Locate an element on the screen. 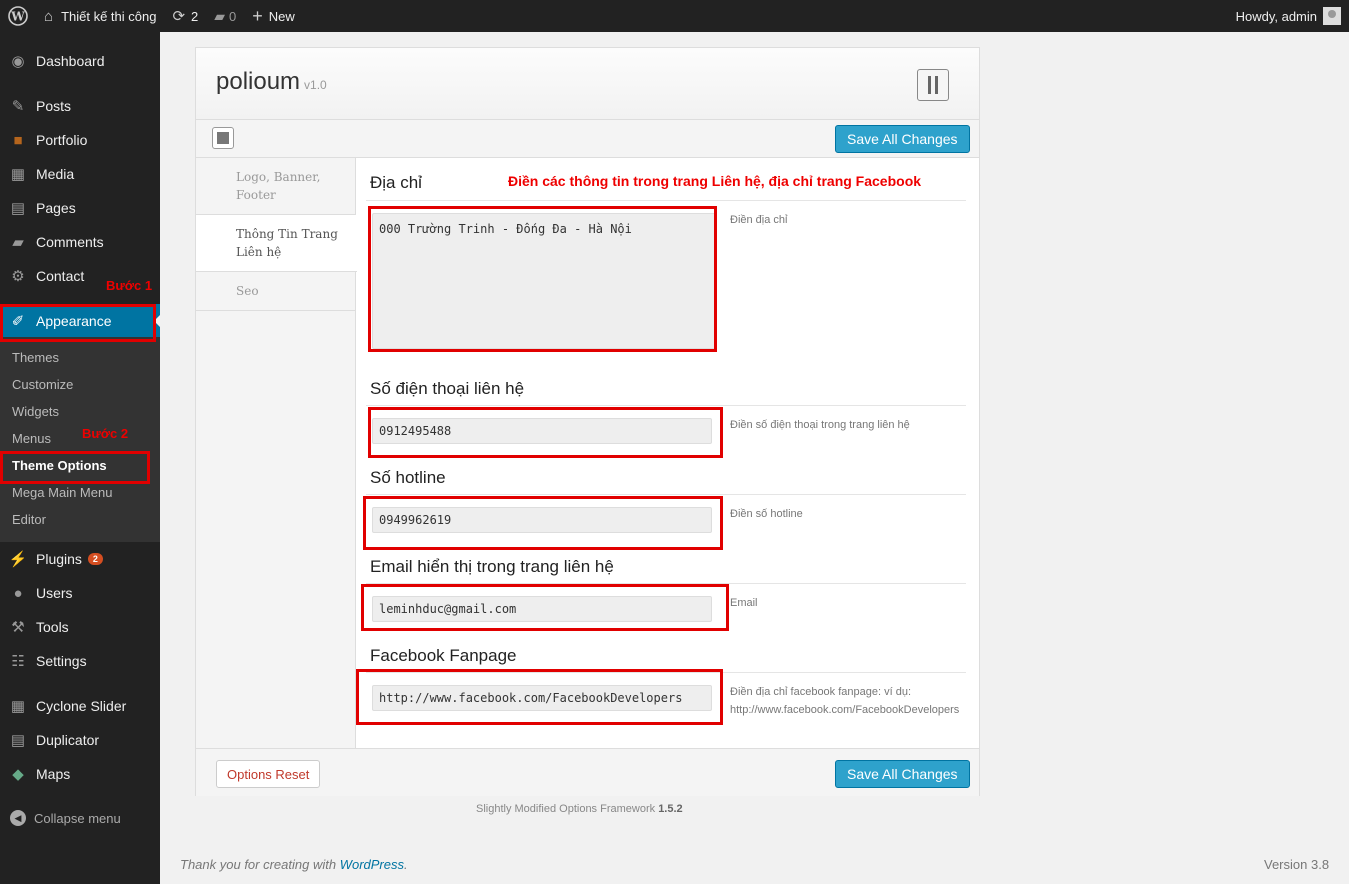 This screenshot has width=1349, height=884. facebook-heading: Facebook Fanpage is located at coordinates (443, 655).